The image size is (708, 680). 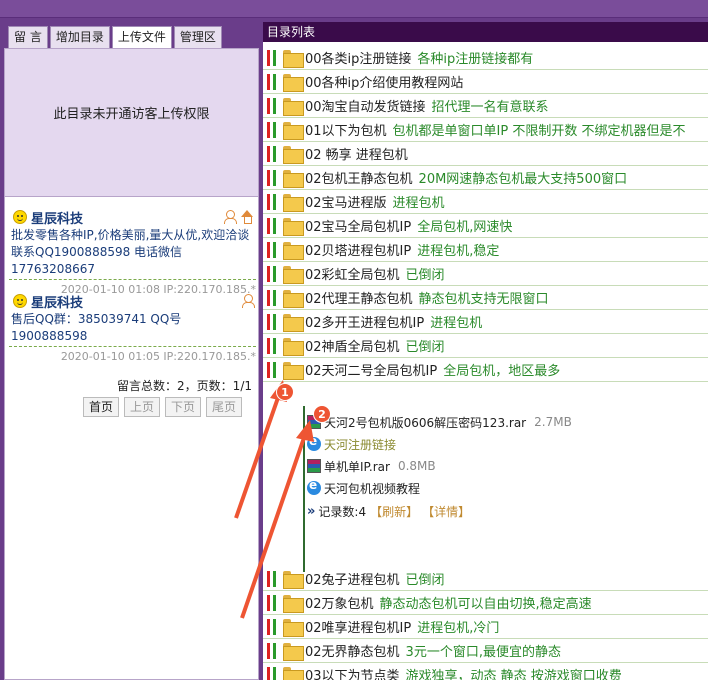 I want to click on directory-row: 01以下为包机 包机都是单窗口单IP 不限制开数 不绑定机器但是不, so click(x=485, y=130).